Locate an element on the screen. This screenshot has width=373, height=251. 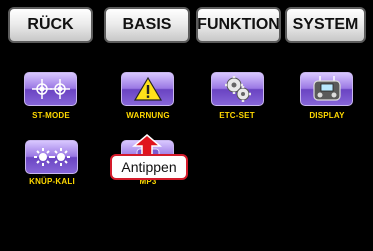
gears-icon is located at coordinates (237, 89).